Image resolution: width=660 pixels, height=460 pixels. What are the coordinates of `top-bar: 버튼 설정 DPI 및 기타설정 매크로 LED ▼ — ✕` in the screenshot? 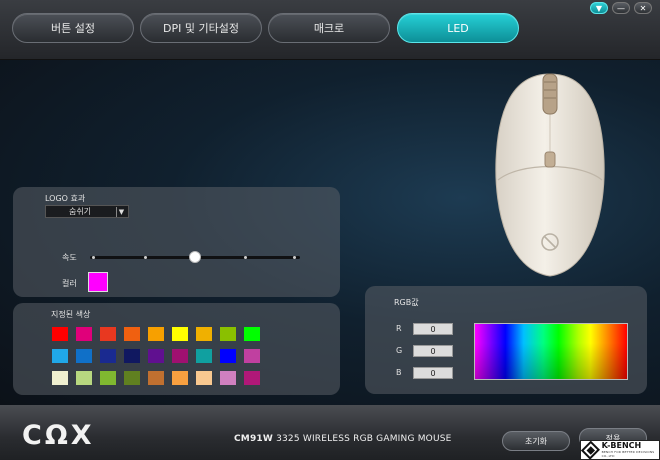 It's located at (330, 30).